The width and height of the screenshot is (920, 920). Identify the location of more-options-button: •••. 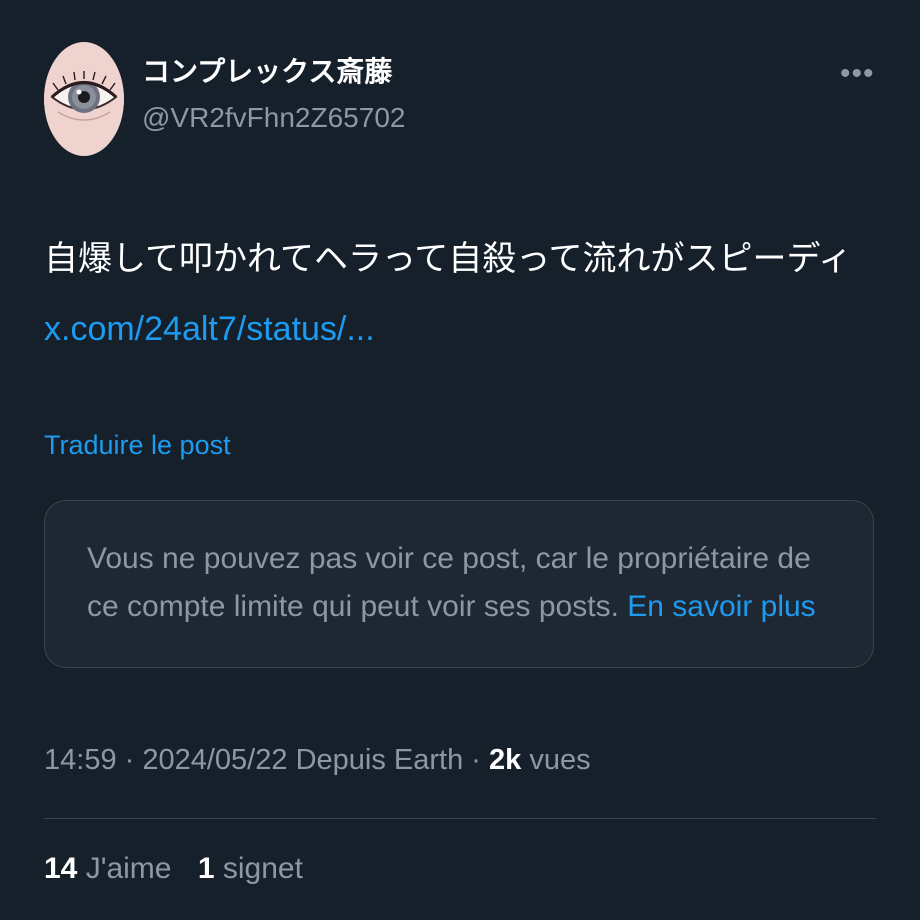
(857, 74).